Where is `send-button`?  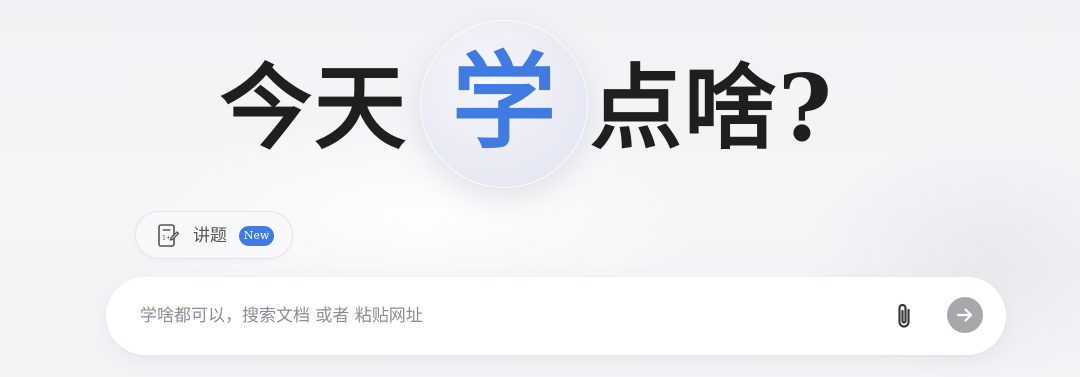
send-button is located at coordinates (965, 315).